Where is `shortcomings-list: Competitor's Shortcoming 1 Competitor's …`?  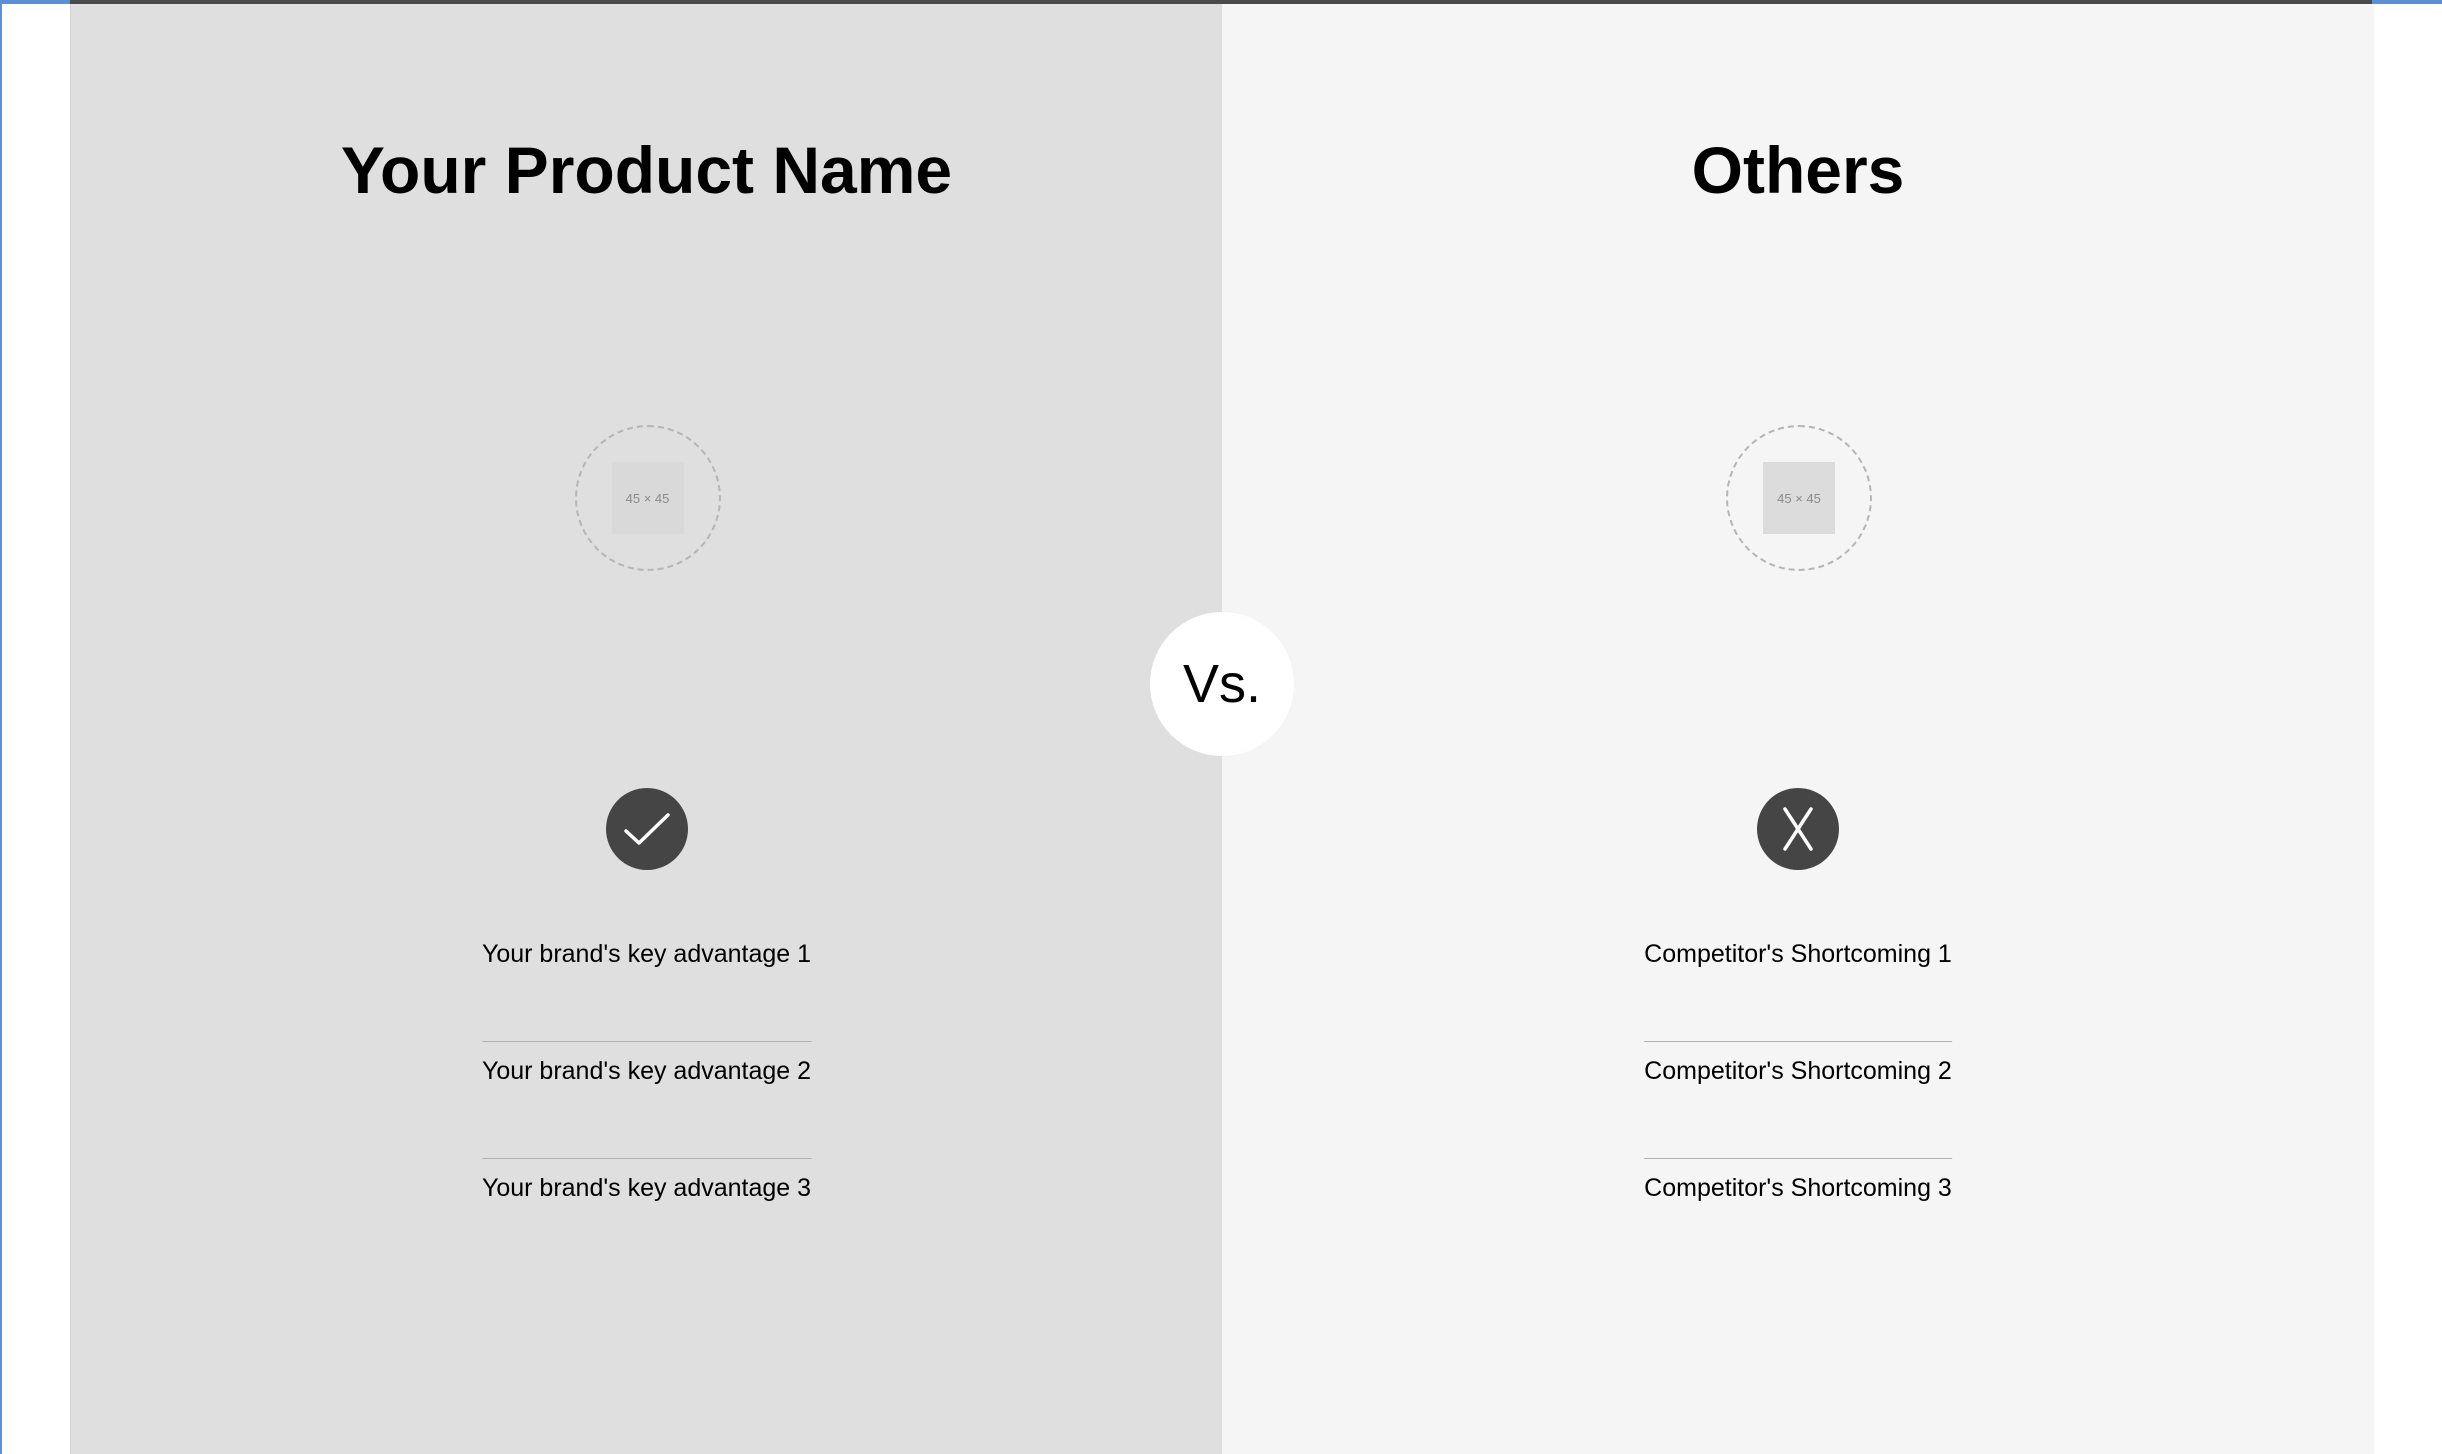
shortcomings-list: Competitor's Shortcoming 1 Competitor's … is located at coordinates (1798, 1071).